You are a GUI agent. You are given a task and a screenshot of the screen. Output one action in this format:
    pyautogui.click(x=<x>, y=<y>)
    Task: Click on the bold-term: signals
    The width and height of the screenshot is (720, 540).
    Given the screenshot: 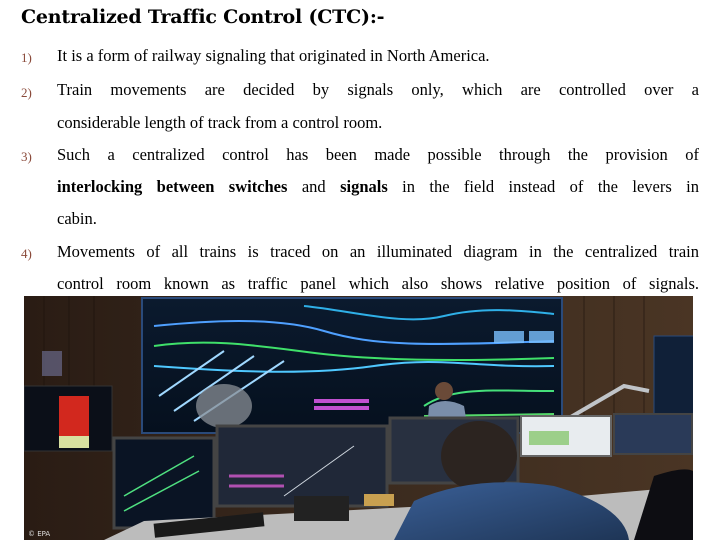 What is the action you would take?
    pyautogui.click(x=364, y=186)
    